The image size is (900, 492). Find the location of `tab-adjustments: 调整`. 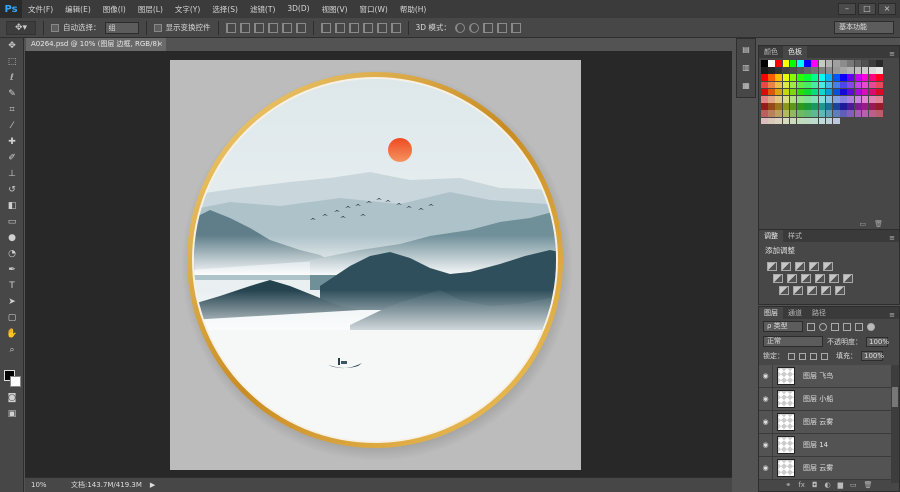

tab-adjustments: 调整 is located at coordinates (771, 236).